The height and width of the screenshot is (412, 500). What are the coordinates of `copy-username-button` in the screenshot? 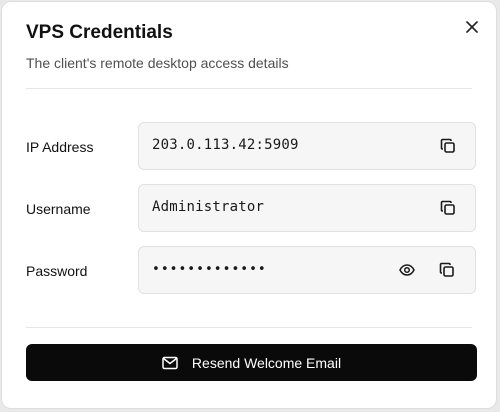 It's located at (448, 208).